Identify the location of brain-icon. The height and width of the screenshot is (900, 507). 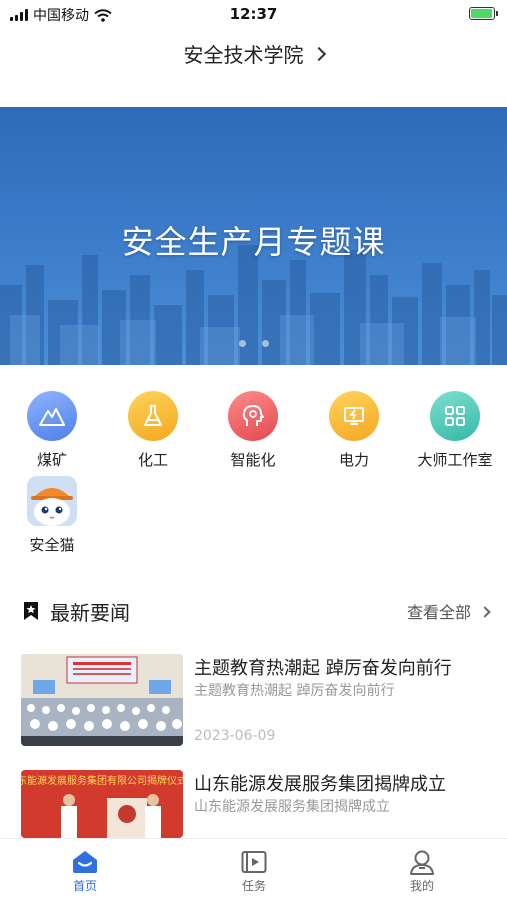
(253, 416).